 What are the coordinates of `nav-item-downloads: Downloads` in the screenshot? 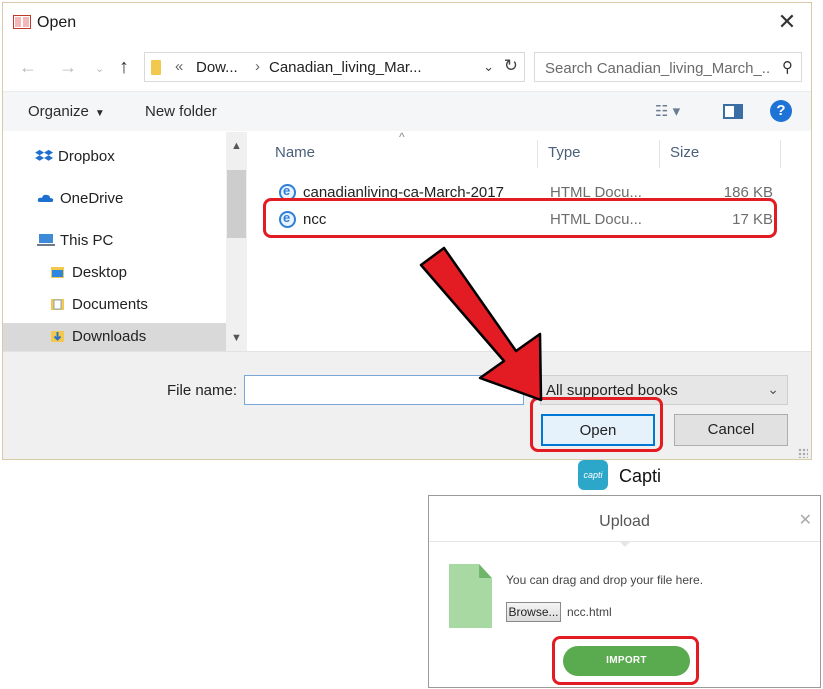 It's located at (114, 337).